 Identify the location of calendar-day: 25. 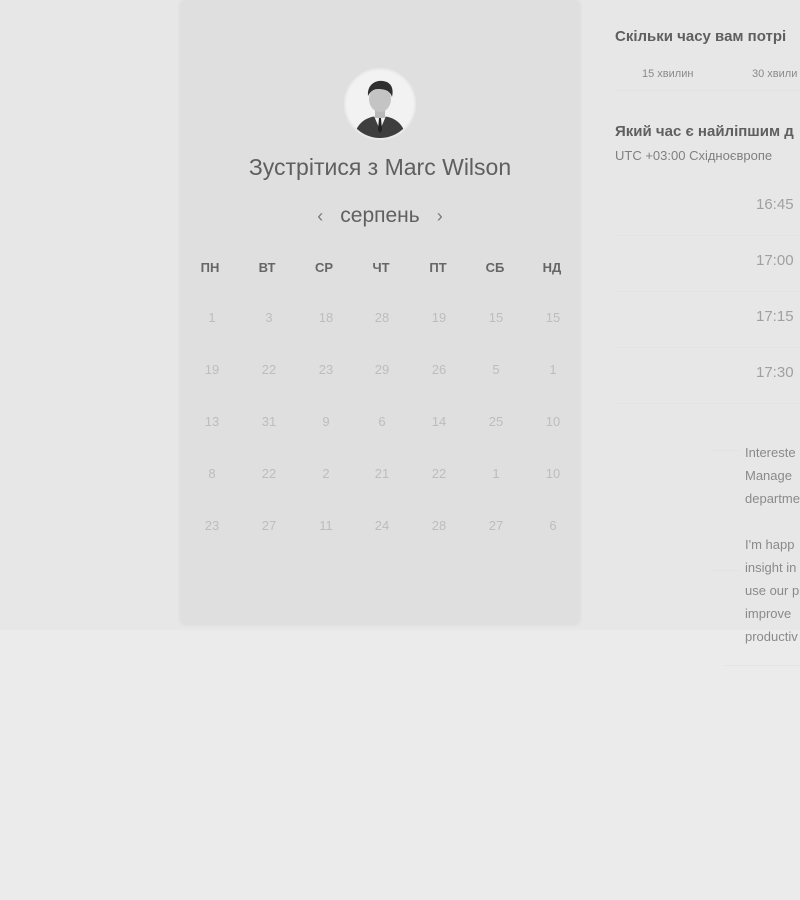
(496, 421).